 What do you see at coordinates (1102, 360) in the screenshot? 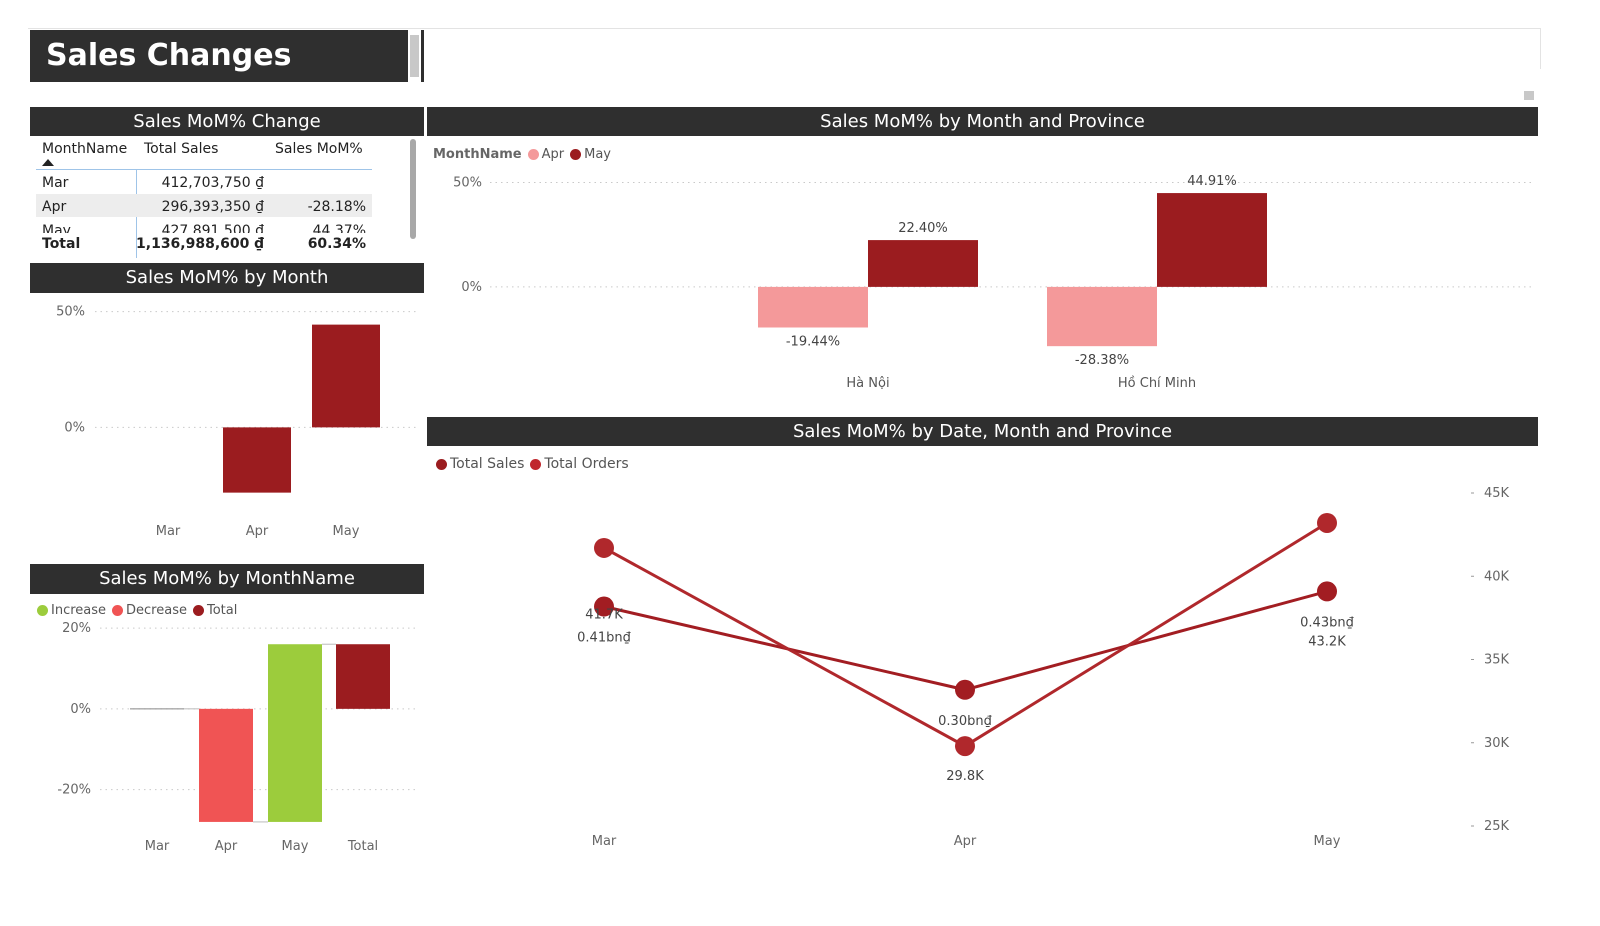
I see `data-label: -28.38%` at bounding box center [1102, 360].